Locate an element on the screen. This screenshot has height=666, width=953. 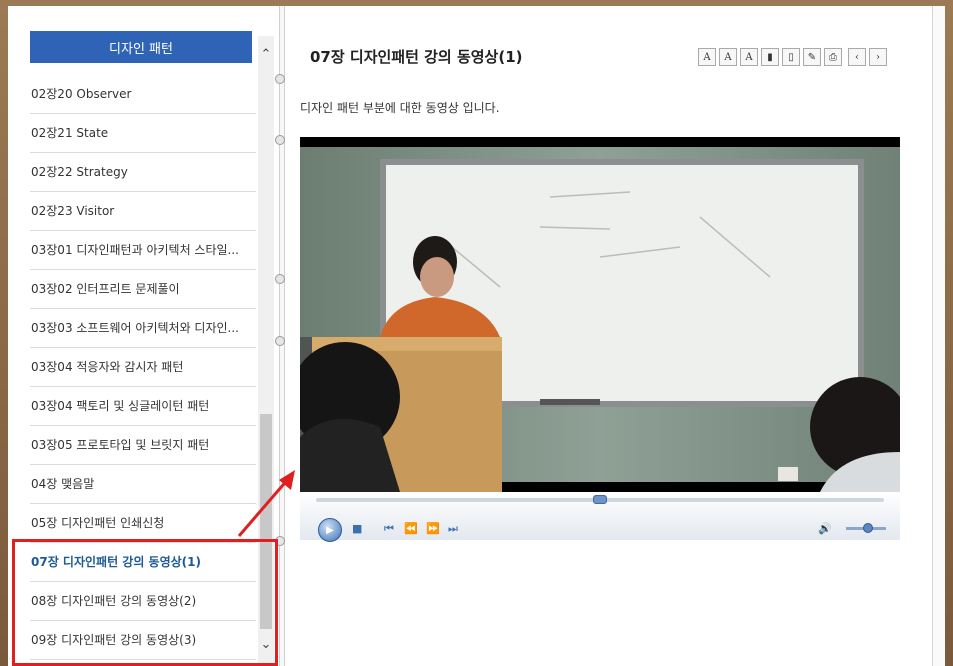
memo-icon: ✎ is located at coordinates (812, 57).